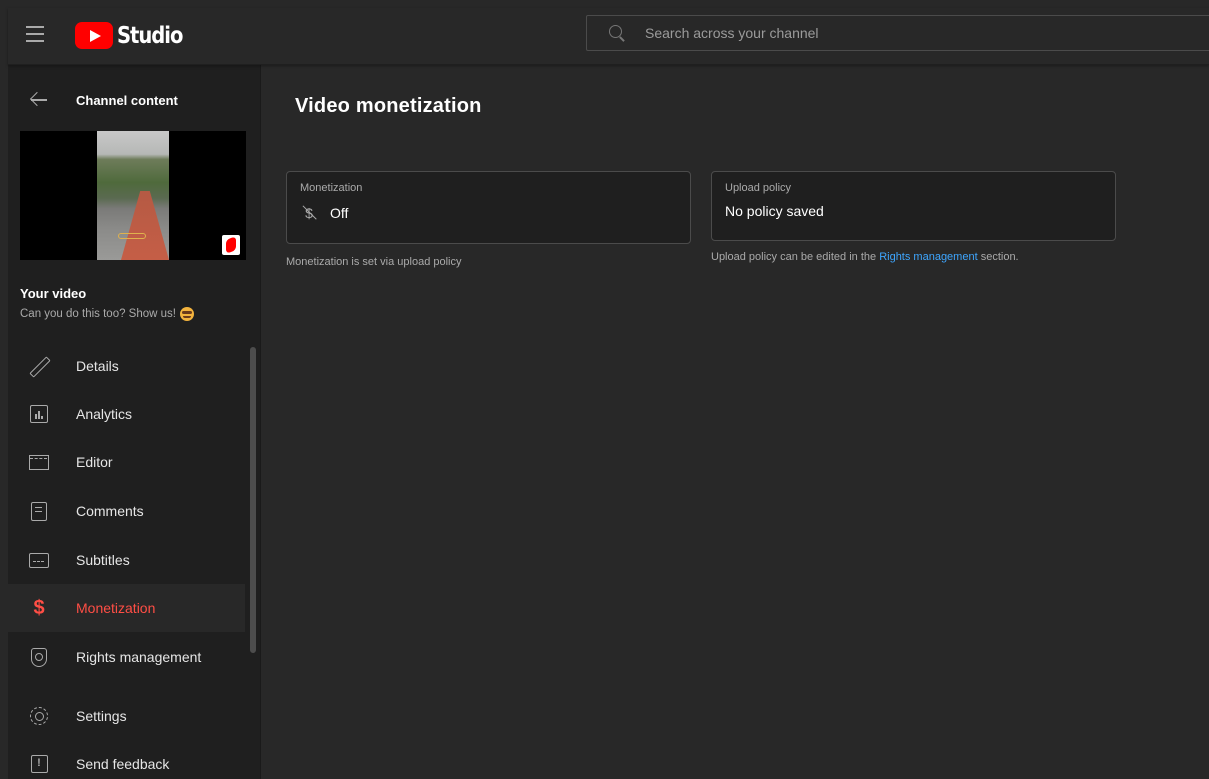 The width and height of the screenshot is (1209, 779). I want to click on shorts-icon, so click(231, 245).